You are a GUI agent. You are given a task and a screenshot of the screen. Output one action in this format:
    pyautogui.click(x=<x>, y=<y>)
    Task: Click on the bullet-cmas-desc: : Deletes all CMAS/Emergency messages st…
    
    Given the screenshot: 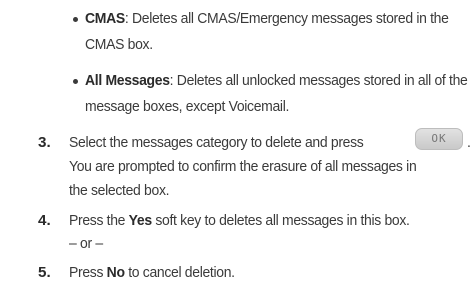 What is the action you would take?
    pyautogui.click(x=286, y=18)
    